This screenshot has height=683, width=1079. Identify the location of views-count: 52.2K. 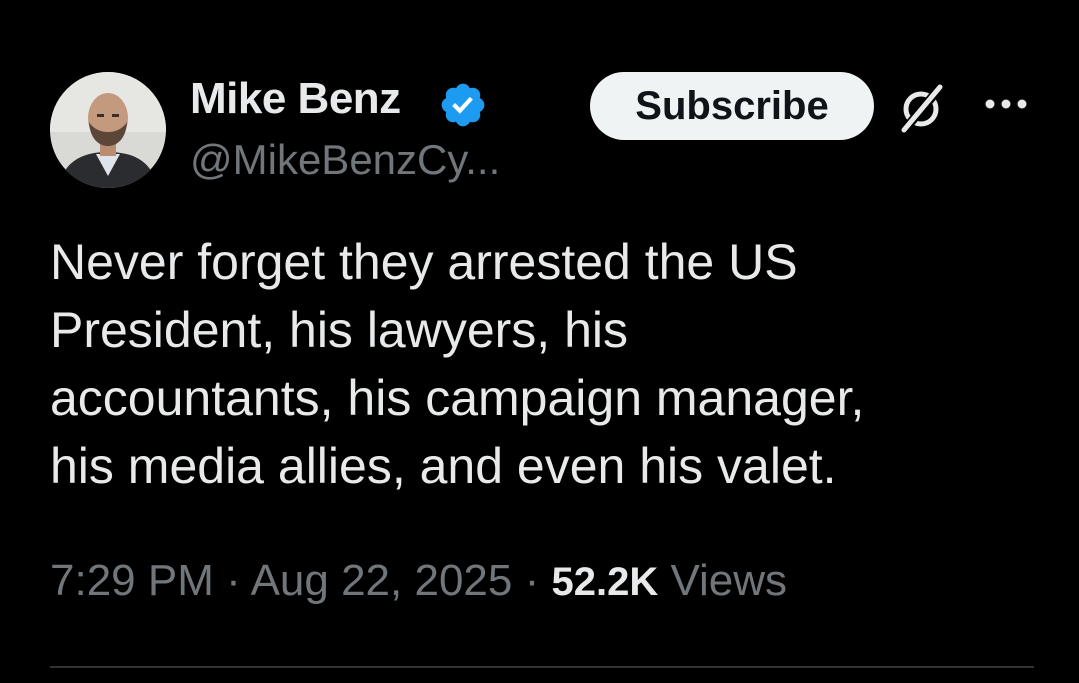
(604, 582).